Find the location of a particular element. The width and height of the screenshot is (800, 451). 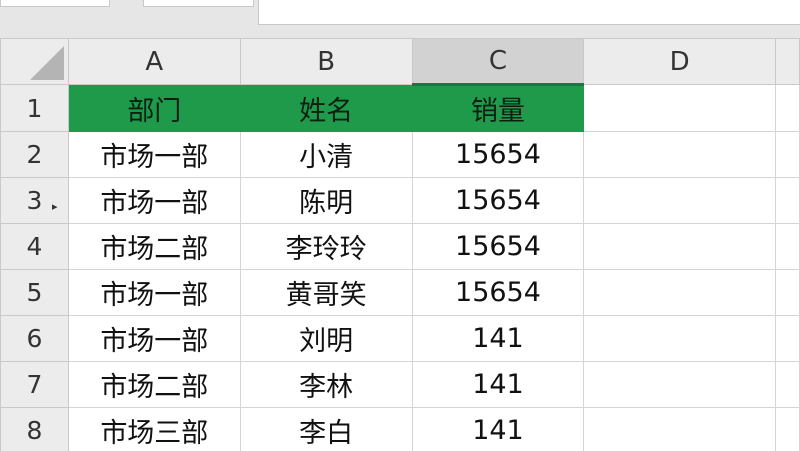

name-box is located at coordinates (55, 3).